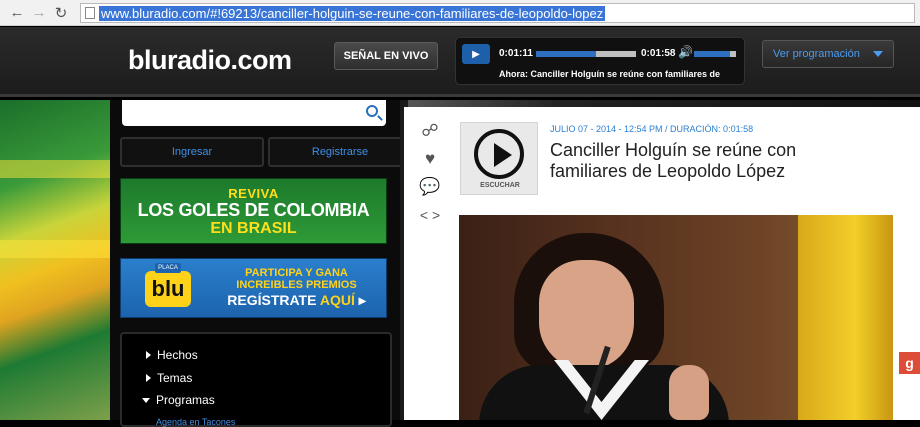 The width and height of the screenshot is (920, 427). Describe the element at coordinates (566, 54) in the screenshot. I see `progress-fill` at that location.